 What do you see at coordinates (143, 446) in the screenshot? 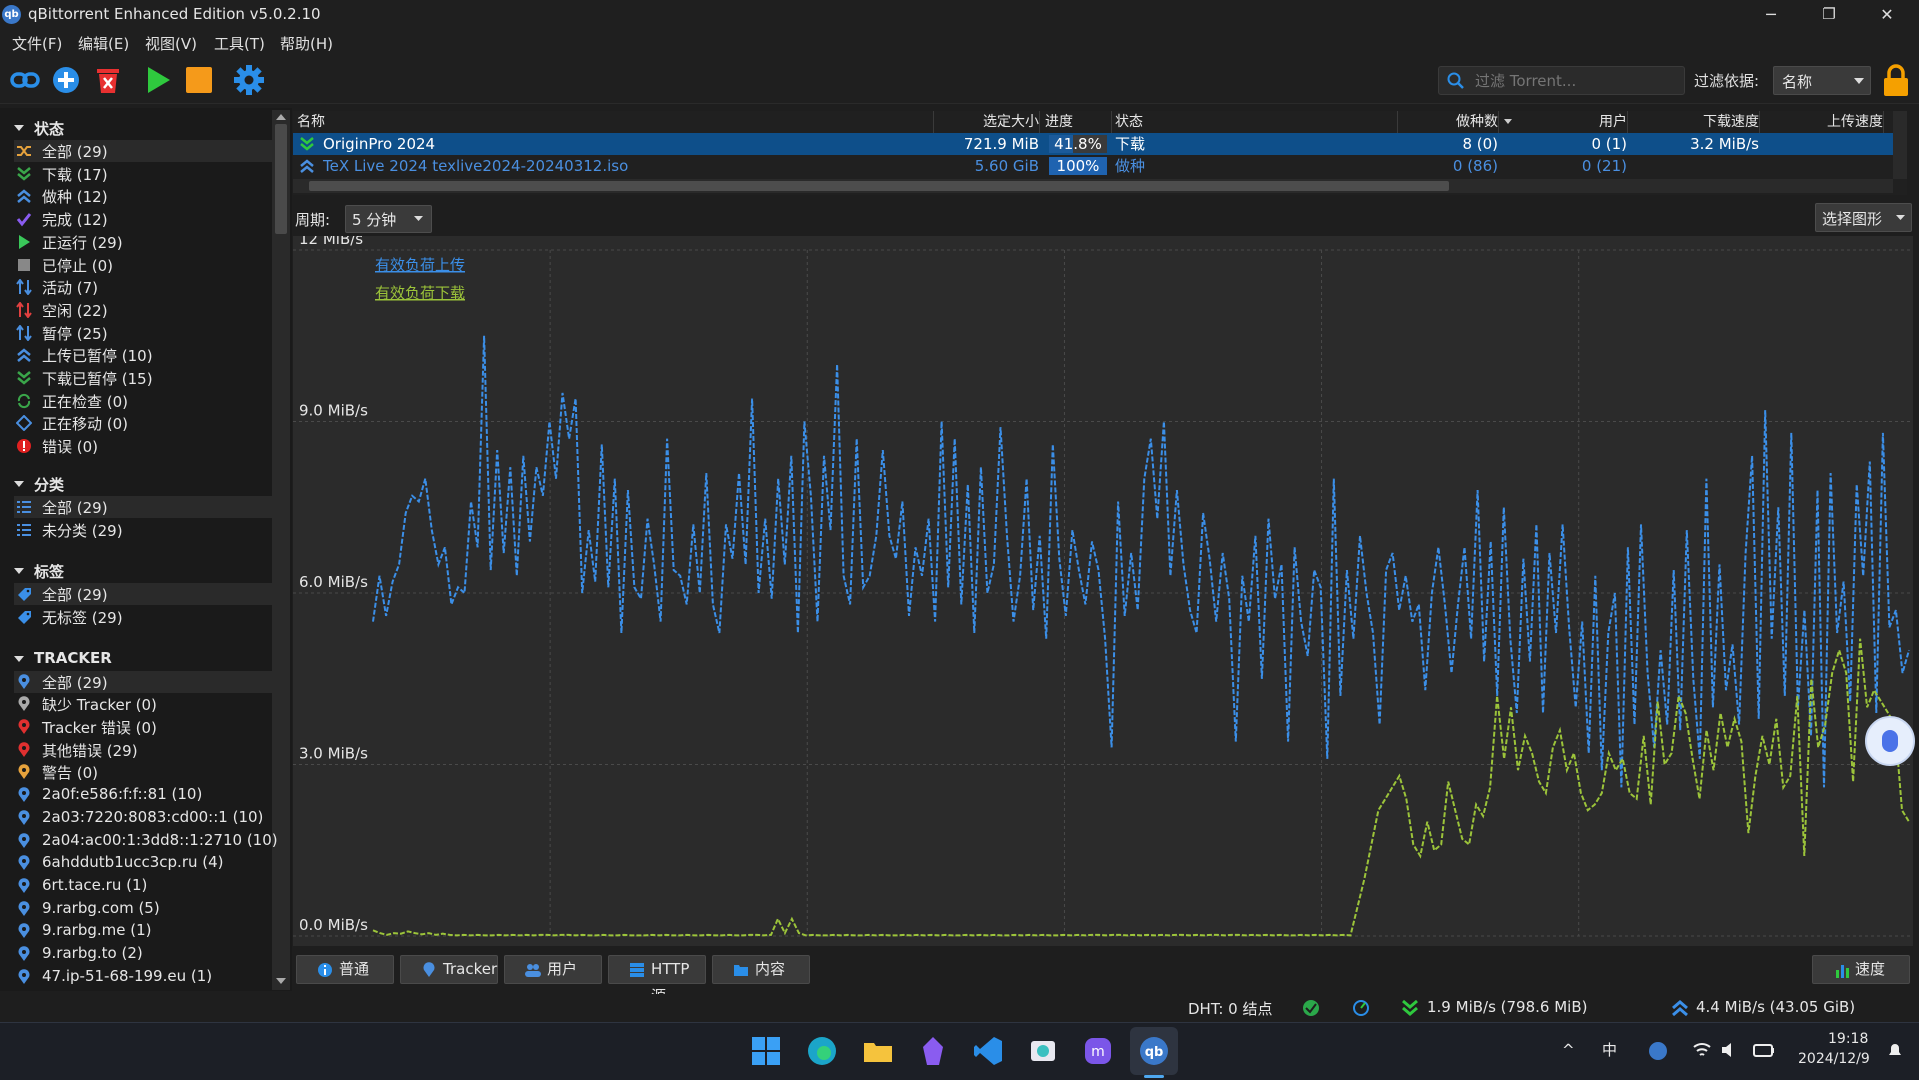
I see `sidebar-status-item-13: 错误 (0)` at bounding box center [143, 446].